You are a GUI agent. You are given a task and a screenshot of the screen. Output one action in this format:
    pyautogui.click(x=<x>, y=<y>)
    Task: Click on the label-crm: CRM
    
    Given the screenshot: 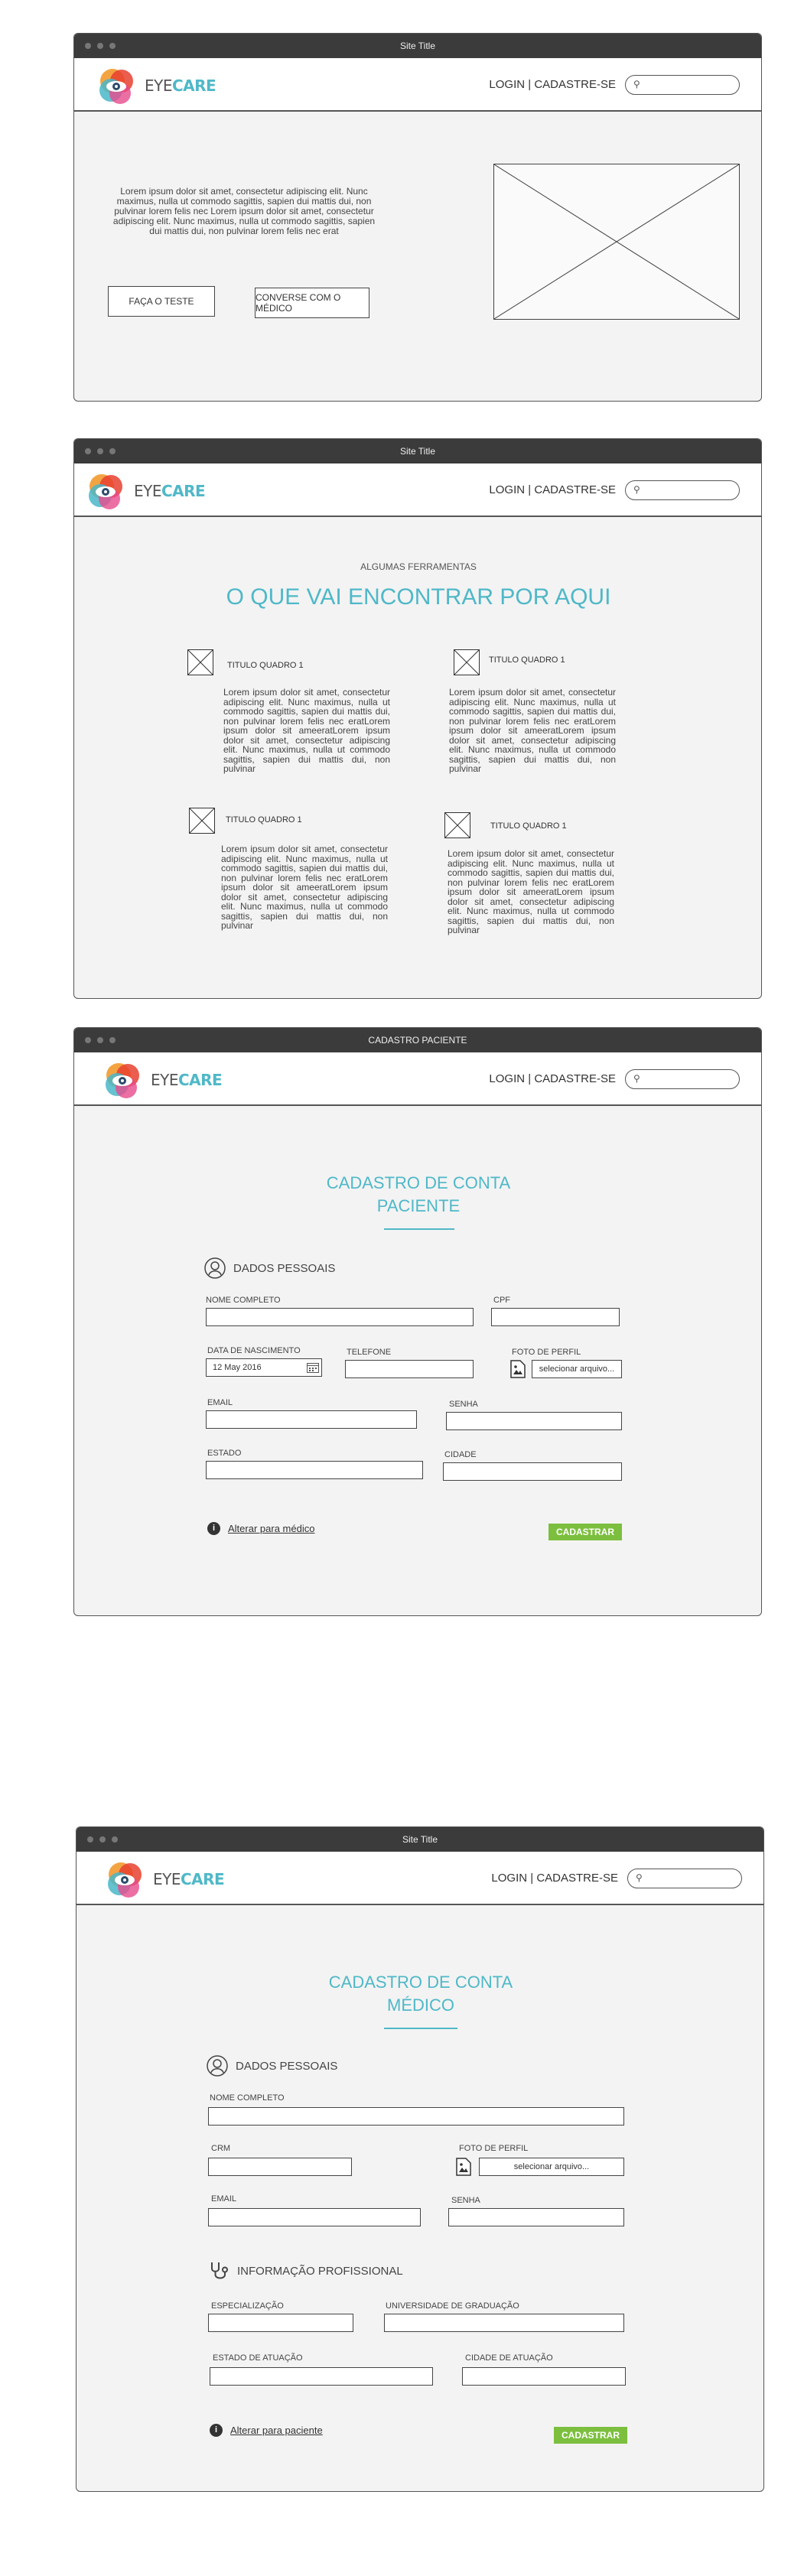 What is the action you would take?
    pyautogui.click(x=221, y=2148)
    